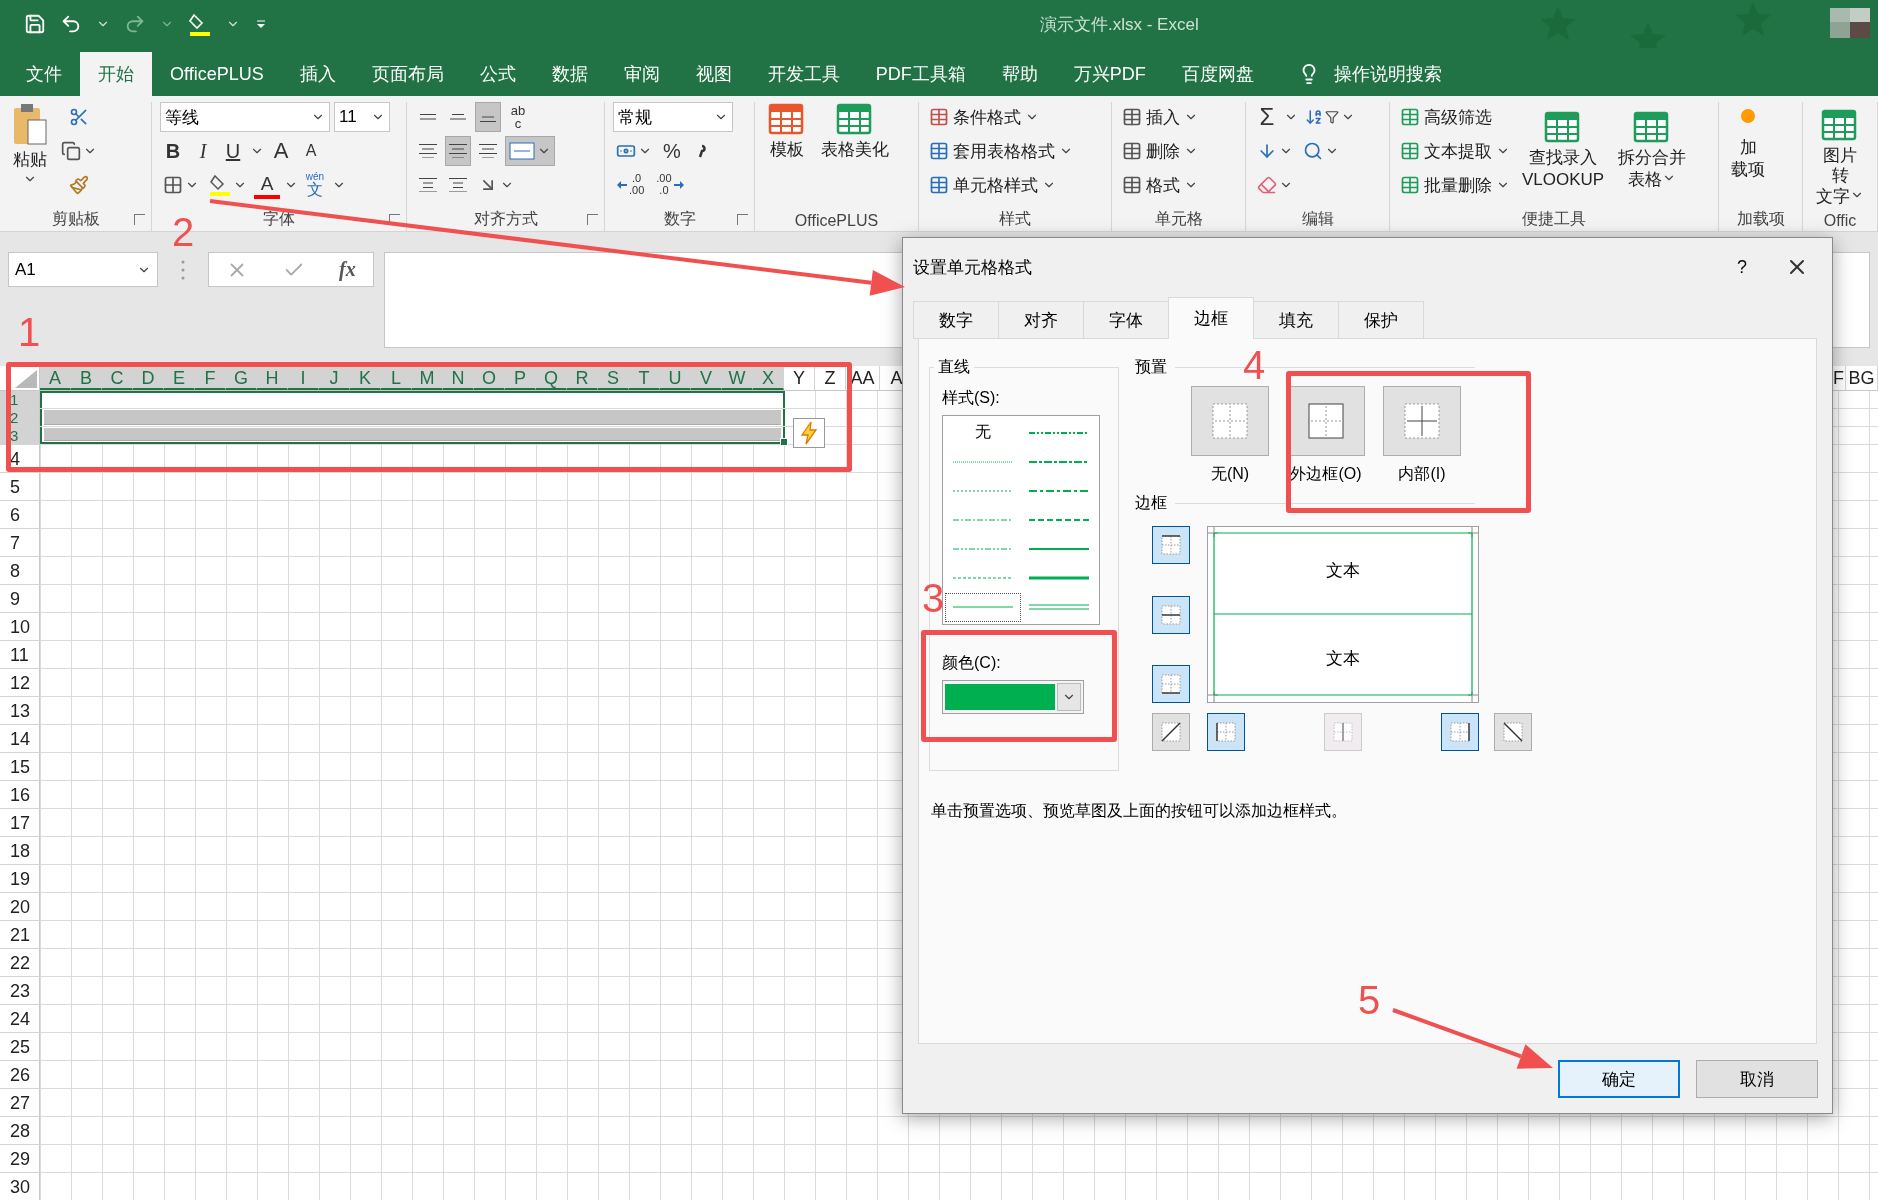  Describe the element at coordinates (920, 74) in the screenshot. I see `menu-tab: PDF工具箱` at that location.